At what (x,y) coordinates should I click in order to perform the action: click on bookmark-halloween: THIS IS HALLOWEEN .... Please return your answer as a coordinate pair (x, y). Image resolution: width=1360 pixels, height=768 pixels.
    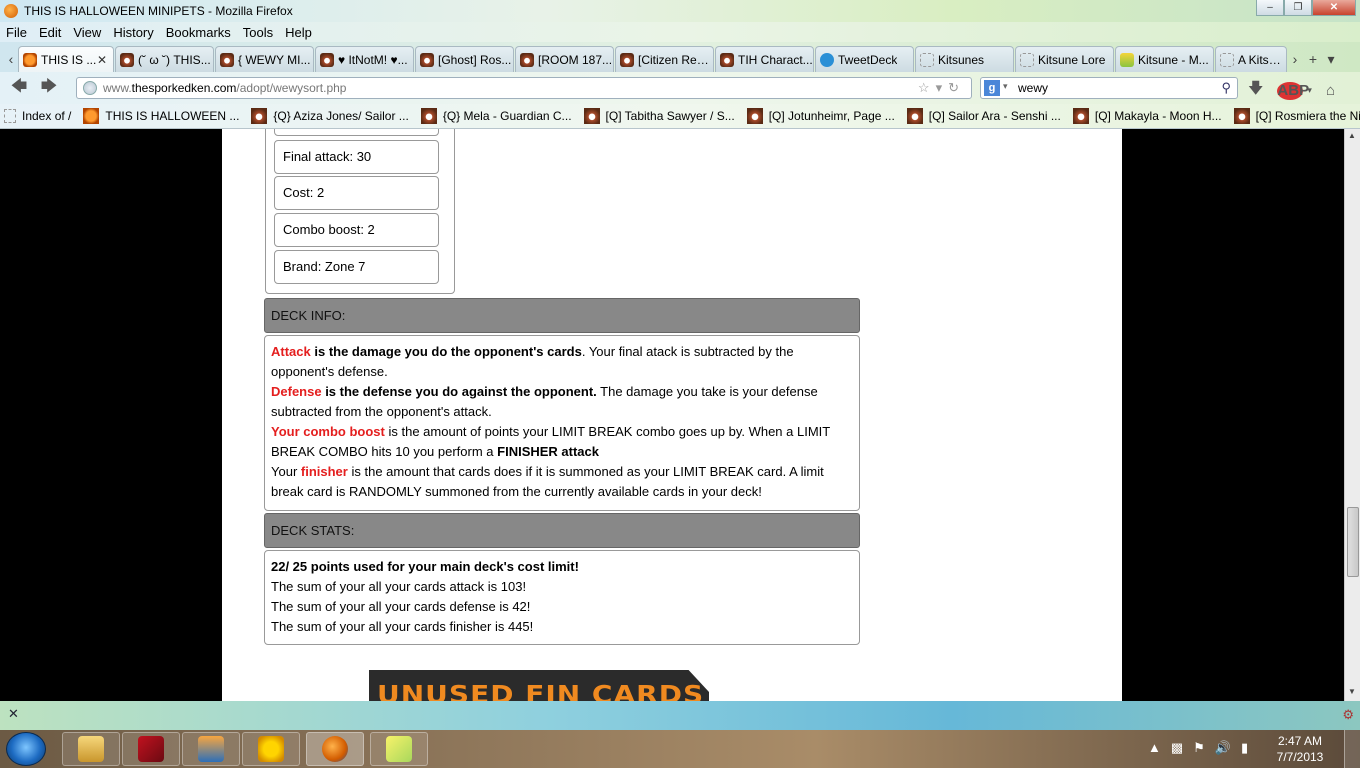
    Looking at the image, I should click on (161, 116).